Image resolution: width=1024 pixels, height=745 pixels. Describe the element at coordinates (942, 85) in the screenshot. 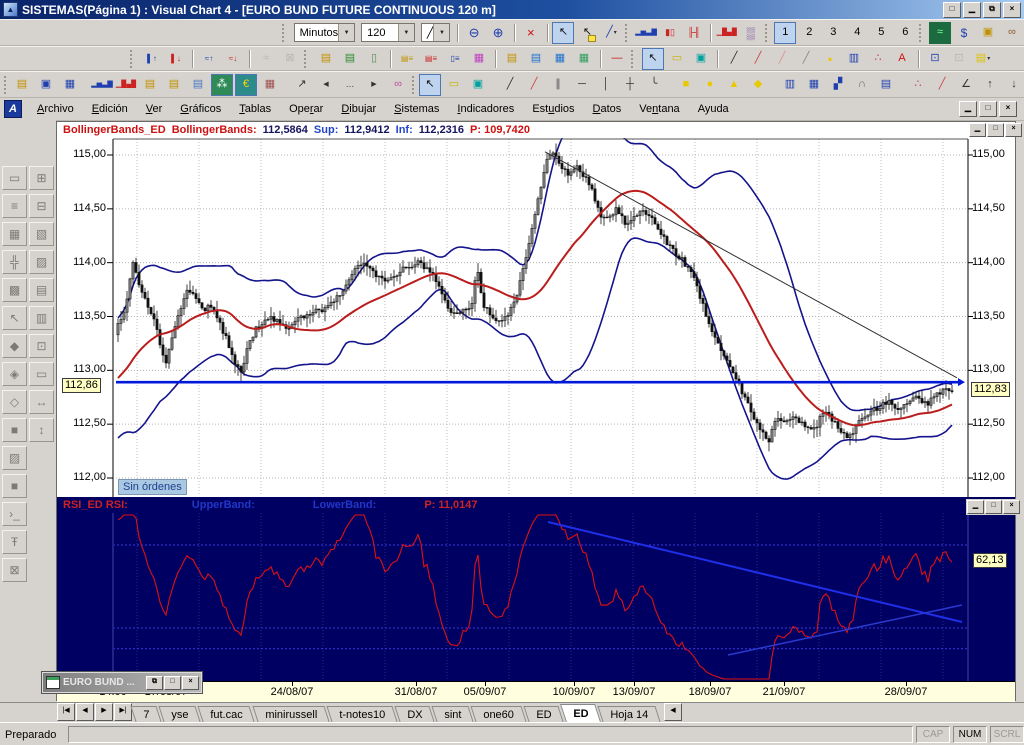

I see `freehand-button: ╱` at that location.